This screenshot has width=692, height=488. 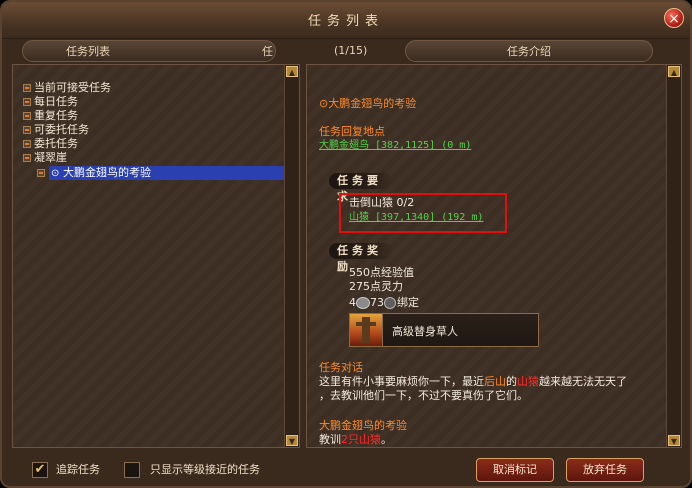 What do you see at coordinates (376, 286) in the screenshot?
I see `reward-spirit: 275点灵力` at bounding box center [376, 286].